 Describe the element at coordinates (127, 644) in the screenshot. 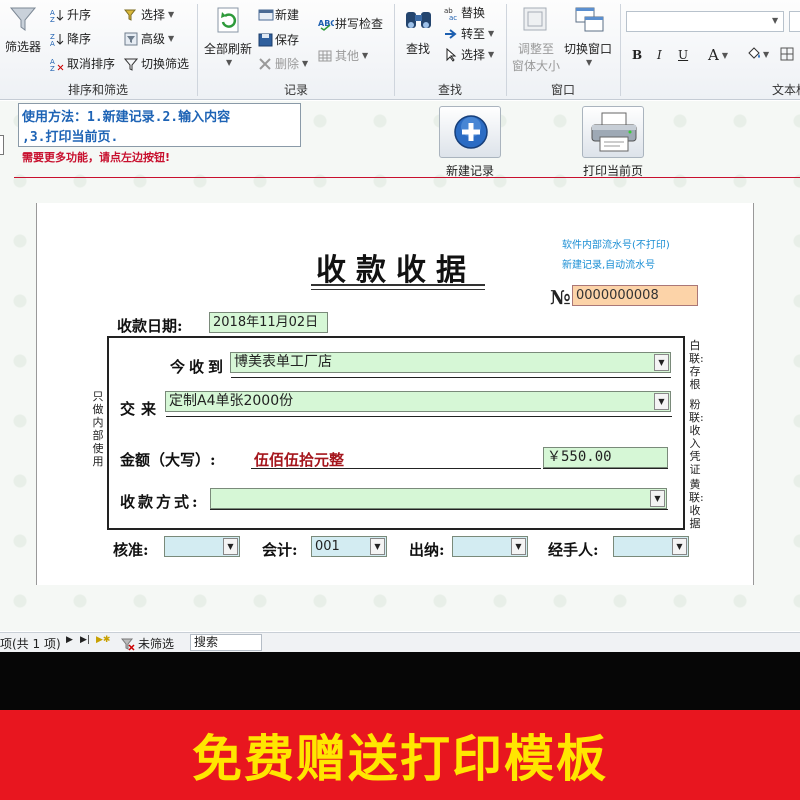

I see `no-filter-icon` at that location.